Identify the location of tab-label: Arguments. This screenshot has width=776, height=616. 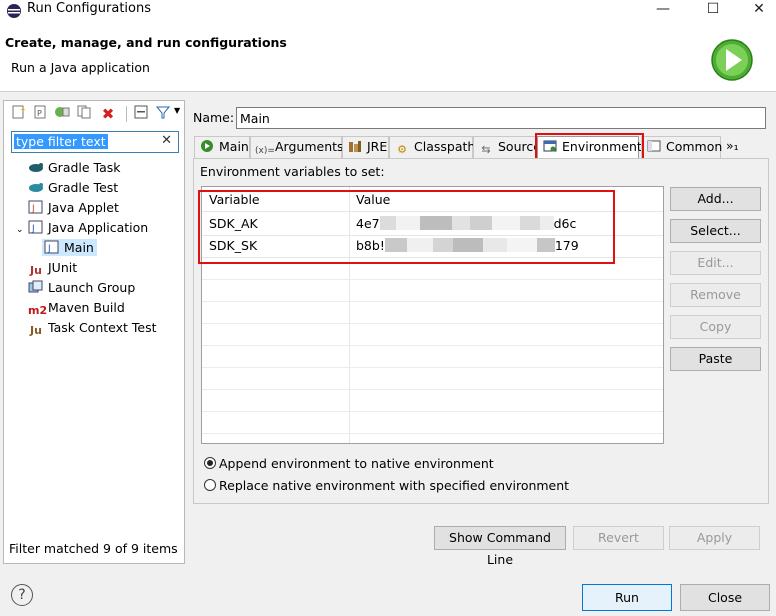
(309, 146).